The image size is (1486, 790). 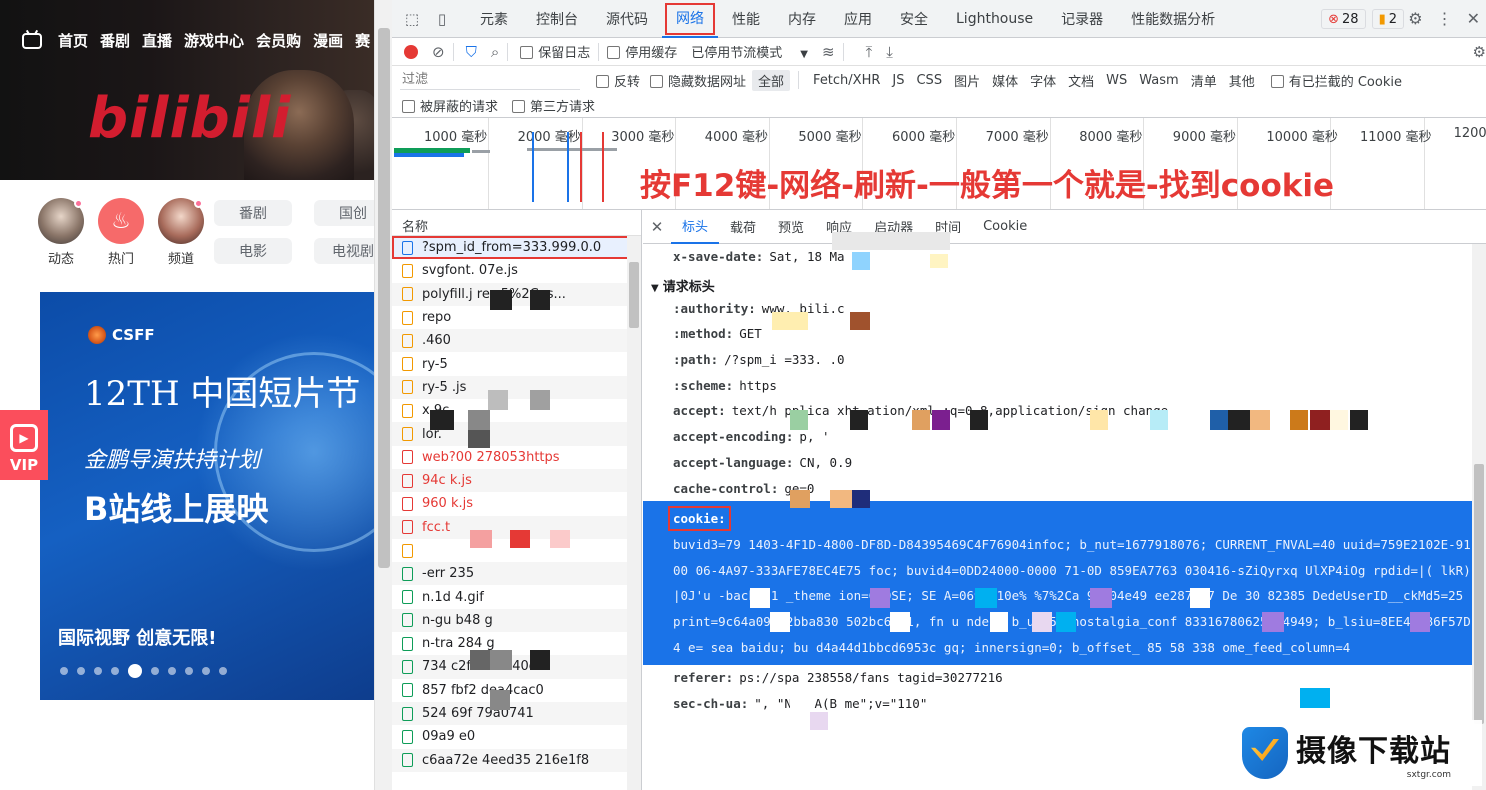 I want to click on nav-item: 游戏中心, so click(x=214, y=40).